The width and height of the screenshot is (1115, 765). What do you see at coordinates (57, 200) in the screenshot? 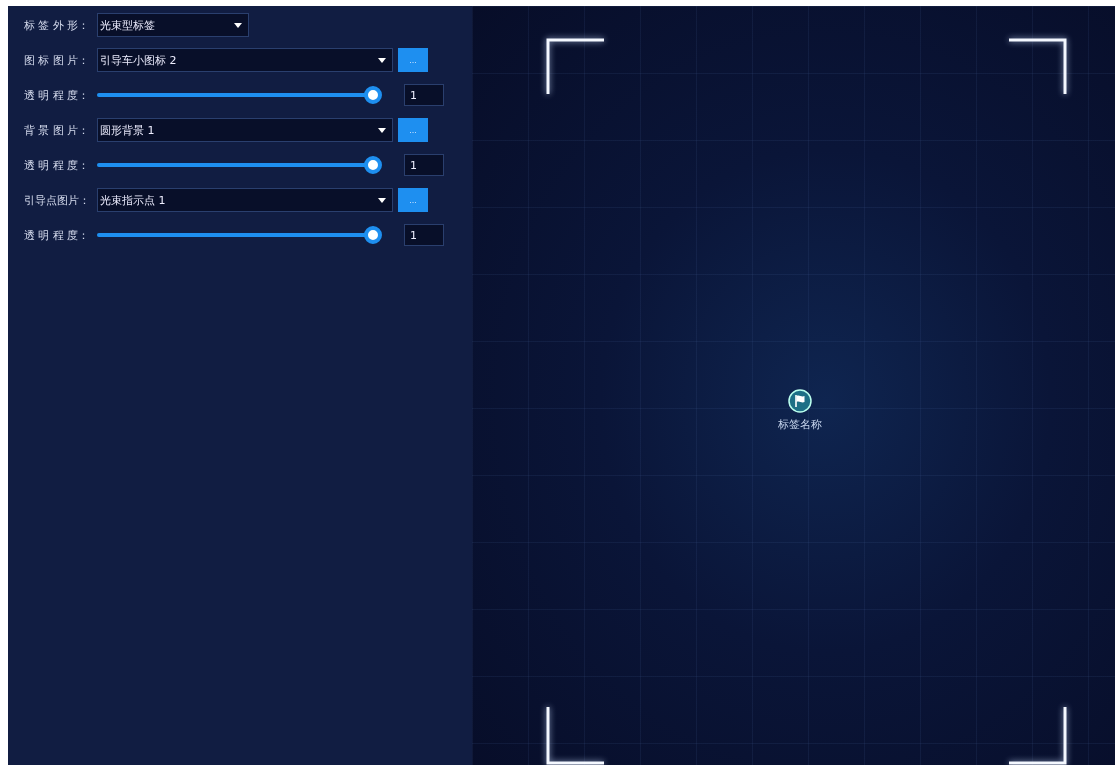
I see `field-label: 引导点图片：` at bounding box center [57, 200].